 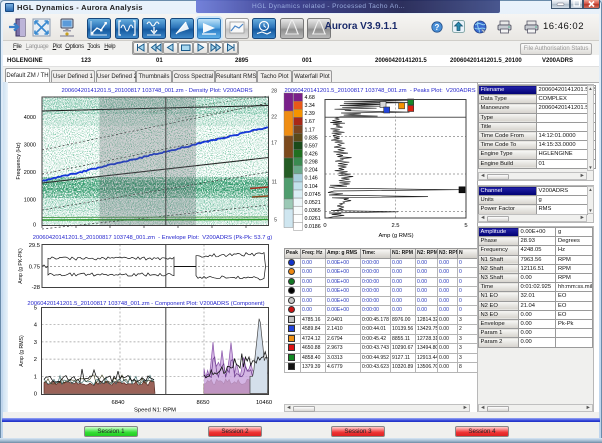 What do you see at coordinates (311, 138) in the screenshot?
I see `svg-text: 0.835` at bounding box center [311, 138].